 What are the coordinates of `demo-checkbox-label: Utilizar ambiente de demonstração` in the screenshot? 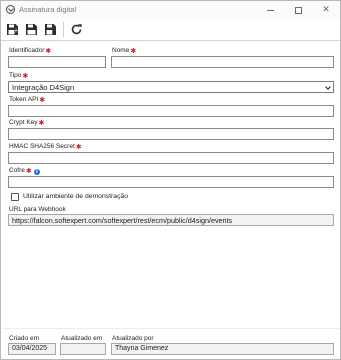 It's located at (76, 196).